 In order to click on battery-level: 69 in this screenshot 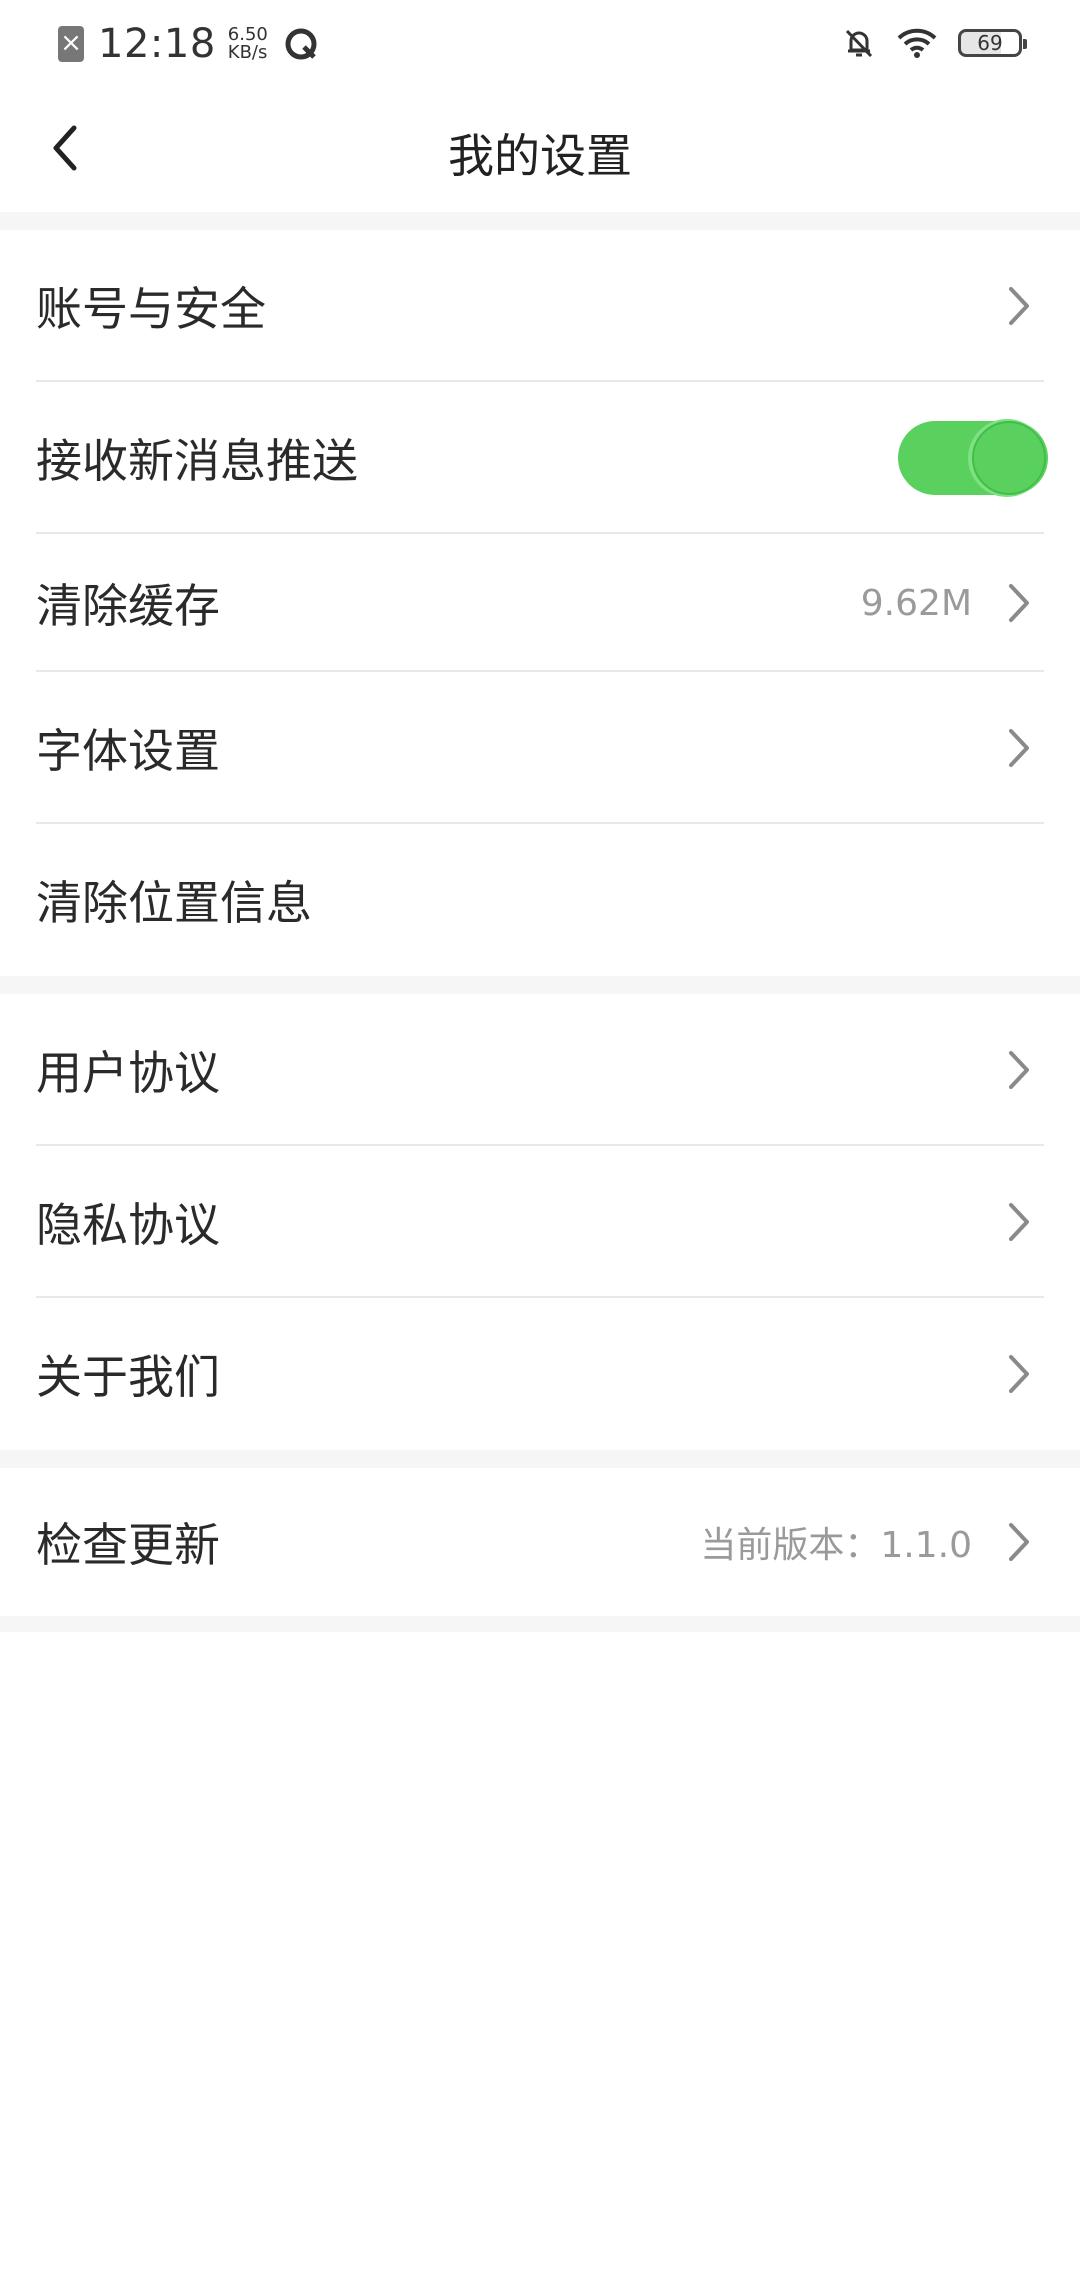, I will do `click(990, 43)`.